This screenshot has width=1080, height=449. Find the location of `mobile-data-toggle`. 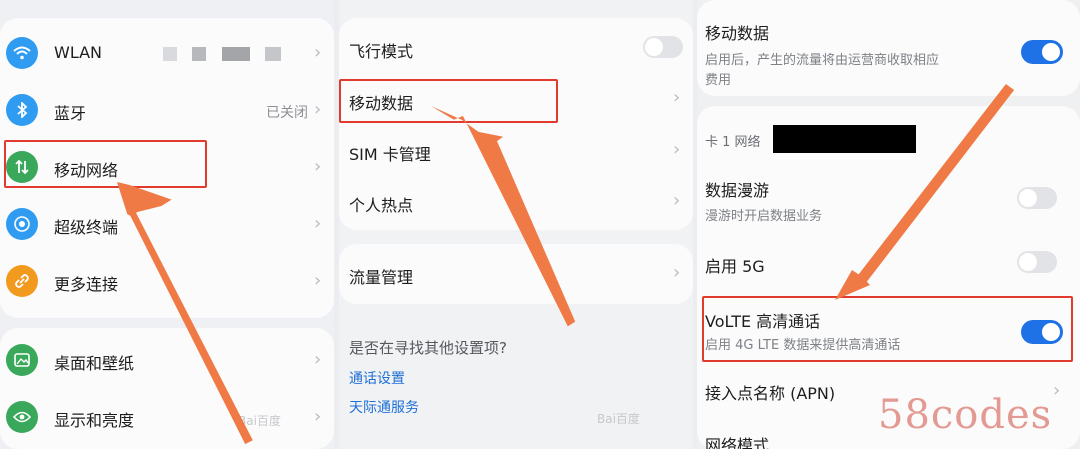

mobile-data-toggle is located at coordinates (1042, 52).